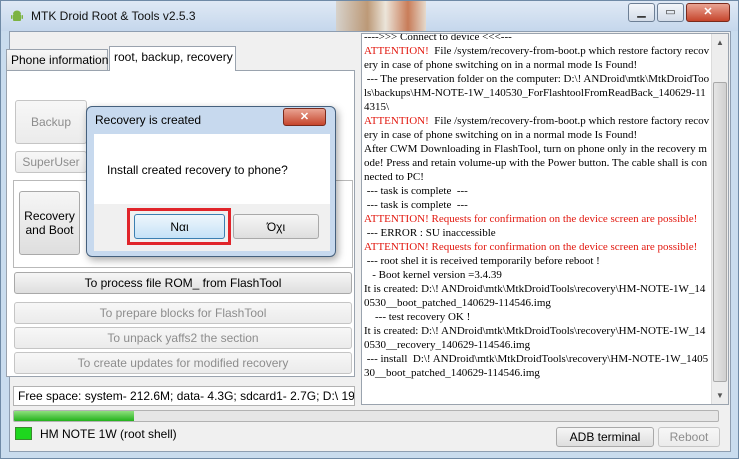 The width and height of the screenshot is (739, 459). What do you see at coordinates (183, 283) in the screenshot?
I see `process-rom-button: To process file ROM_ from FlashTool` at bounding box center [183, 283].